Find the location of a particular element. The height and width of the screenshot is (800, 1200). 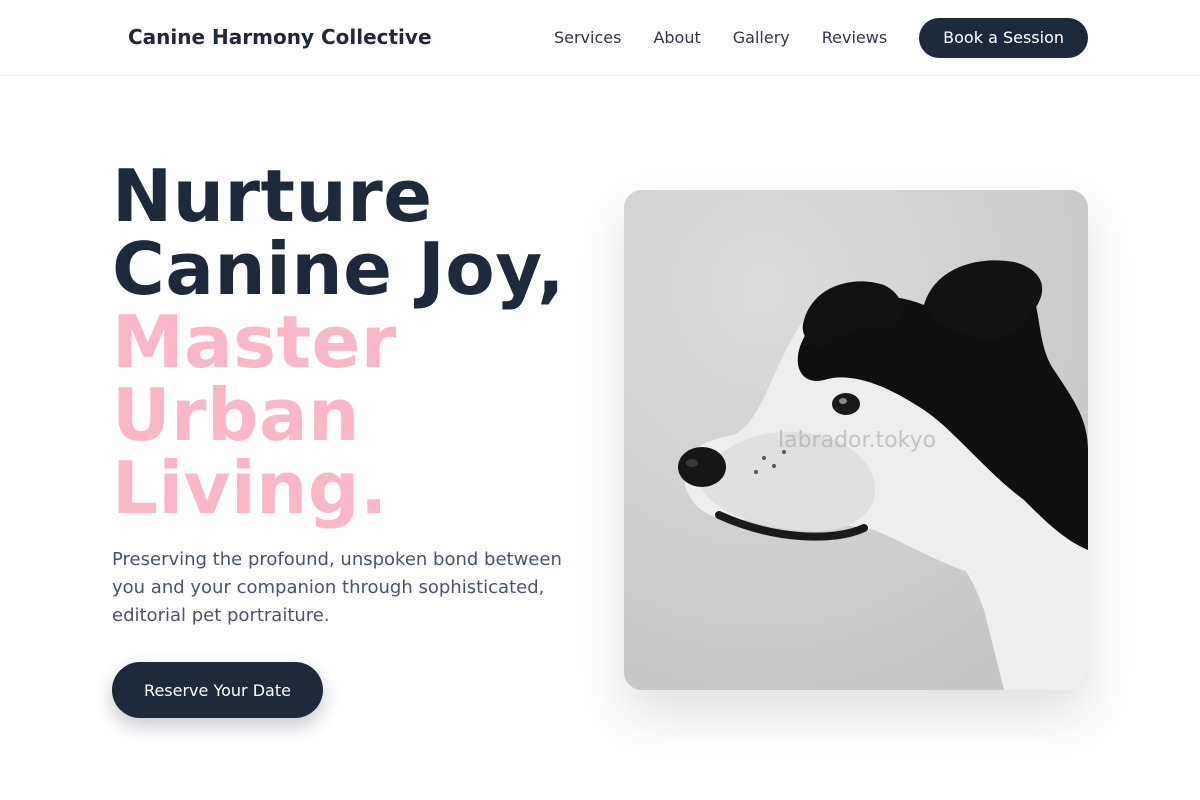

image-watermark: labrador.tokyo is located at coordinates (857, 440).